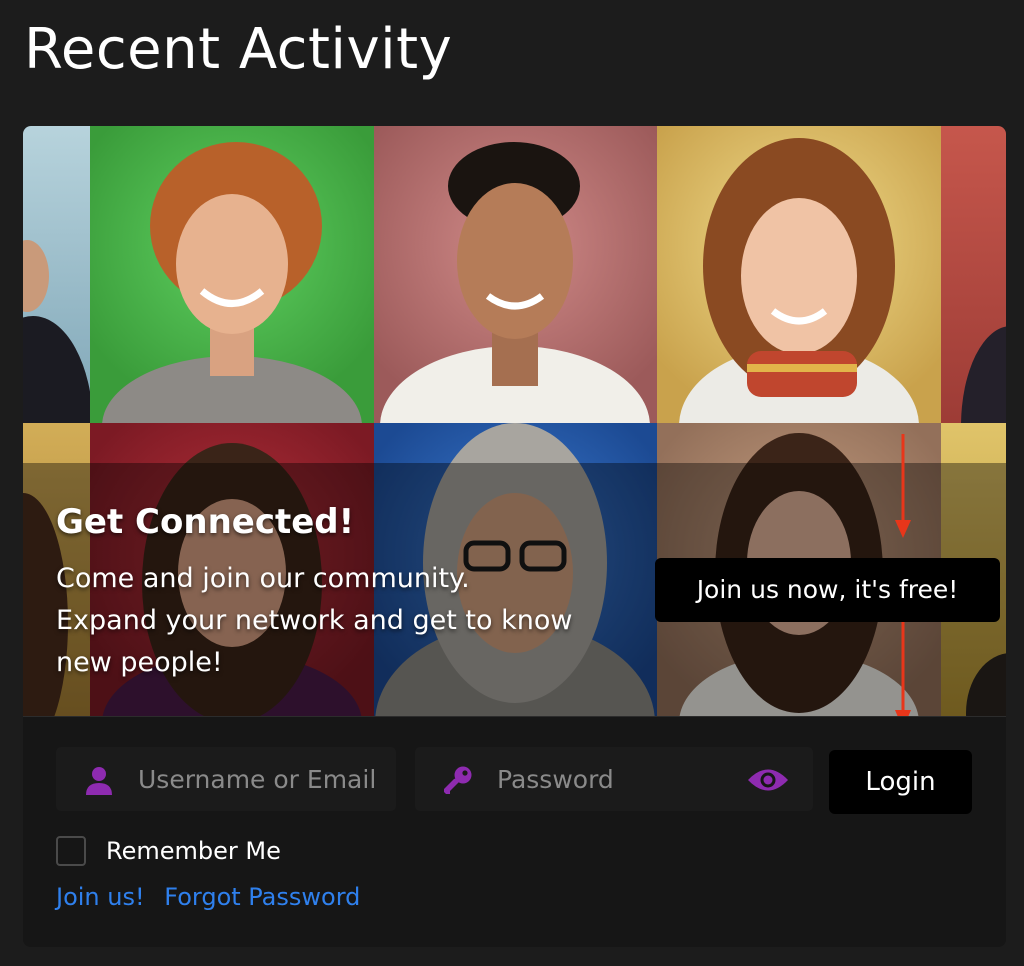 This screenshot has height=966, width=1024. I want to click on remember-me-checkbox, so click(71, 851).